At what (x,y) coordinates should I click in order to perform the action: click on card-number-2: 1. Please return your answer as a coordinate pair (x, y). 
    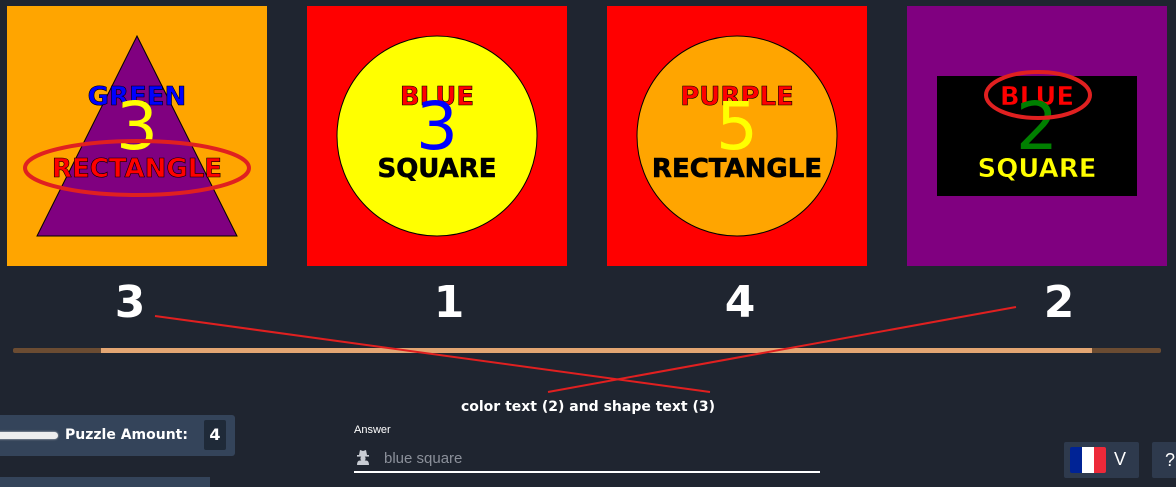
    Looking at the image, I should click on (449, 302).